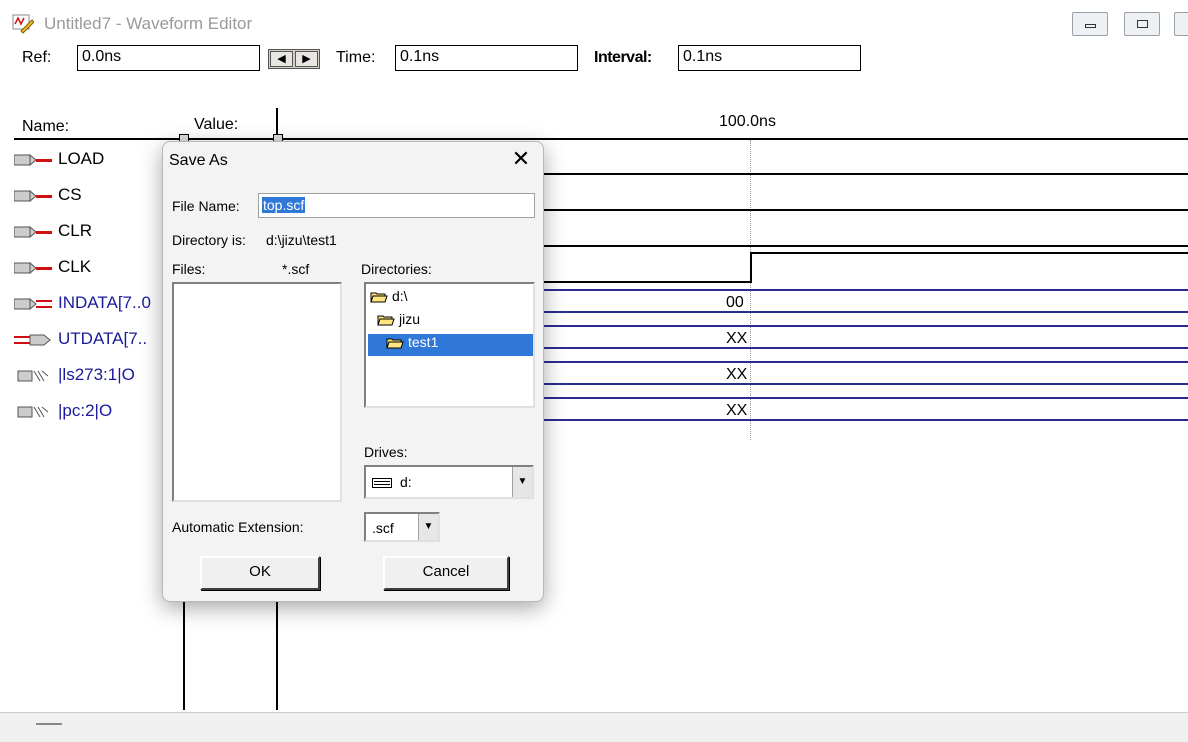  What do you see at coordinates (23, 24) in the screenshot?
I see `waveform-app-icon` at bounding box center [23, 24].